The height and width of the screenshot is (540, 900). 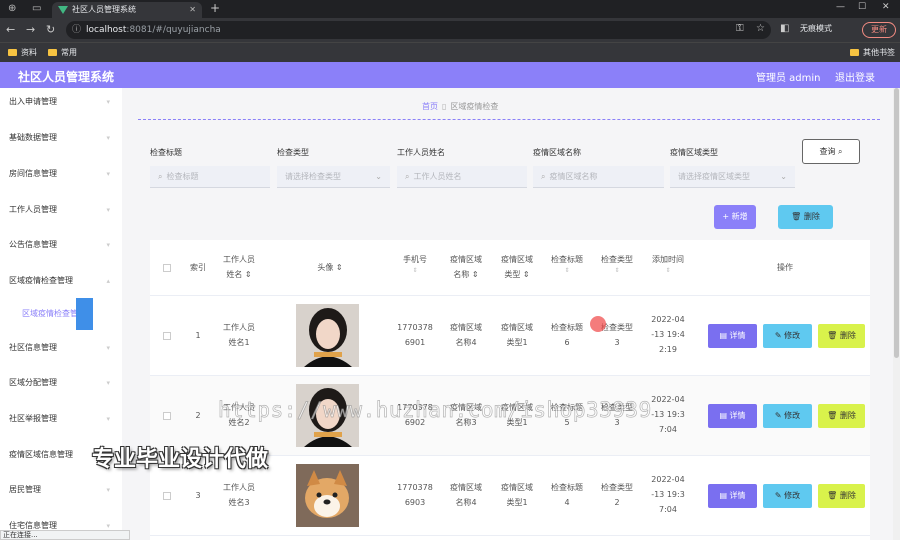 What do you see at coordinates (76, 30) in the screenshot?
I see `site-info-icon: ⓘ` at bounding box center [76, 30].